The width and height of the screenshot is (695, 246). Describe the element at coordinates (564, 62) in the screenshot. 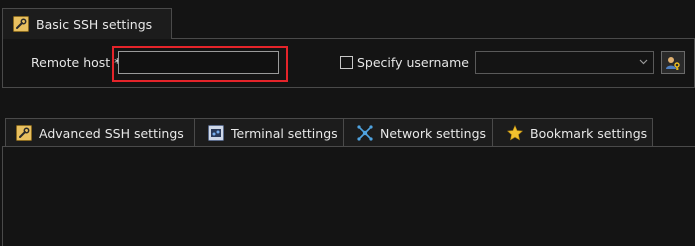

I see `username-combobox` at that location.